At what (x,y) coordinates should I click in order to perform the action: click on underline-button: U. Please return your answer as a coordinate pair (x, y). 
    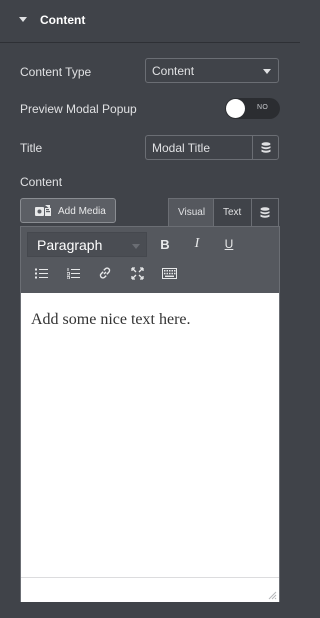
    Looking at the image, I should click on (229, 244).